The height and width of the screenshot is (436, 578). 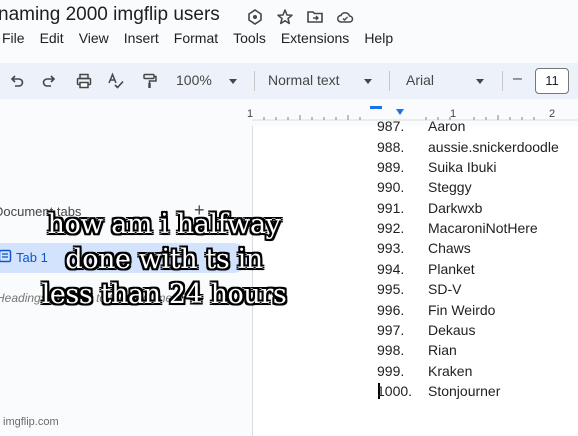 What do you see at coordinates (391, 126) in the screenshot?
I see `list-number: 987.` at bounding box center [391, 126].